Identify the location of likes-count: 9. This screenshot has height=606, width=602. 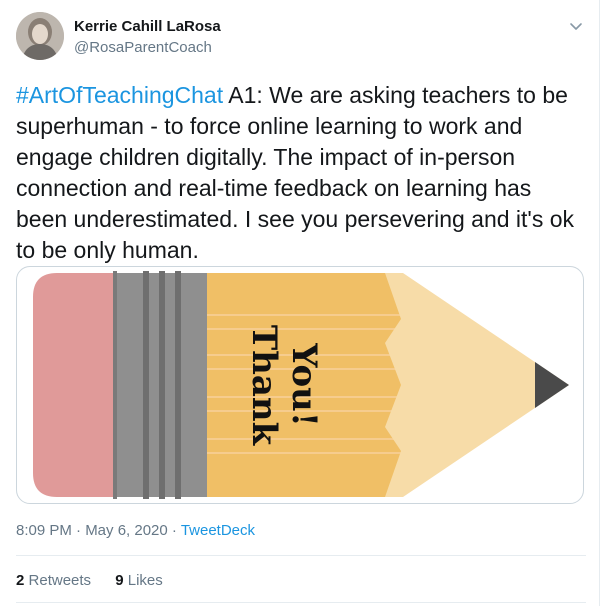
(119, 580).